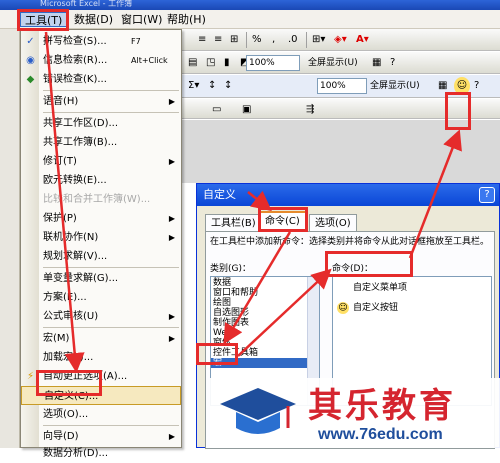  What do you see at coordinates (64, 202) in the screenshot?
I see `arrow-to-customize` at bounding box center [64, 202].